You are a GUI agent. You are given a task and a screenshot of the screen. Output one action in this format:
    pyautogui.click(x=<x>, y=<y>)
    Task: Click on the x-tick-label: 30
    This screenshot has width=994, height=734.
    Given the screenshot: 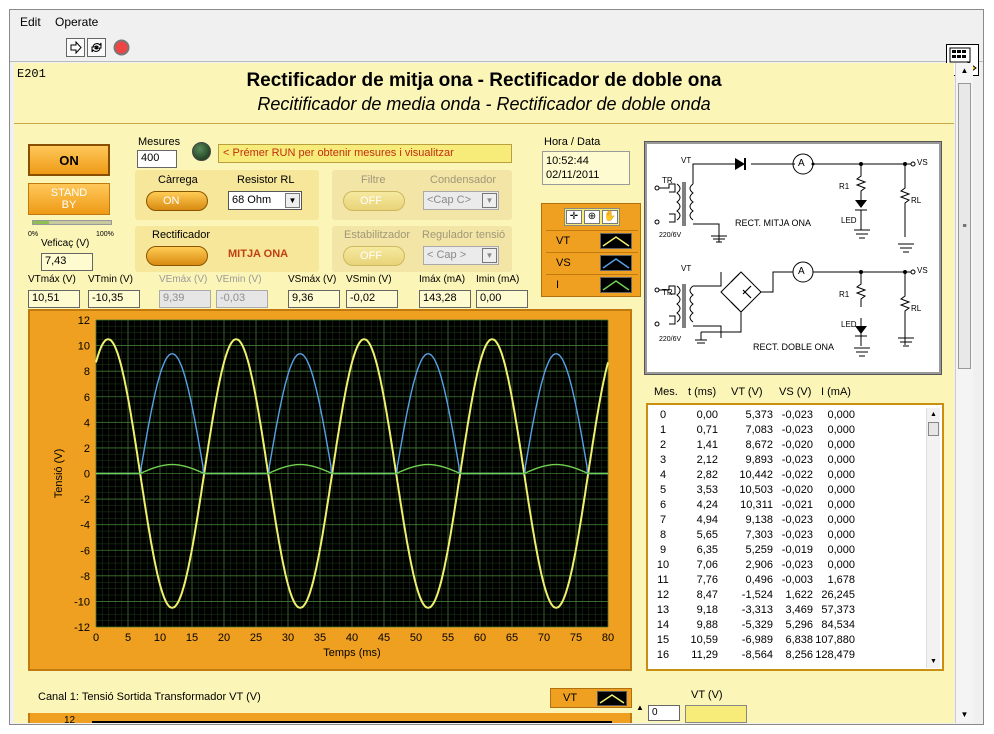 What is the action you would take?
    pyautogui.click(x=288, y=638)
    